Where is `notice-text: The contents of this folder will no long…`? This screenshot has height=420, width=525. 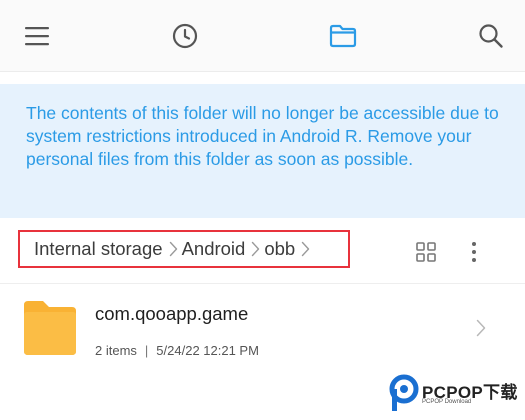 notice-text: The contents of this folder will no long… is located at coordinates (262, 136).